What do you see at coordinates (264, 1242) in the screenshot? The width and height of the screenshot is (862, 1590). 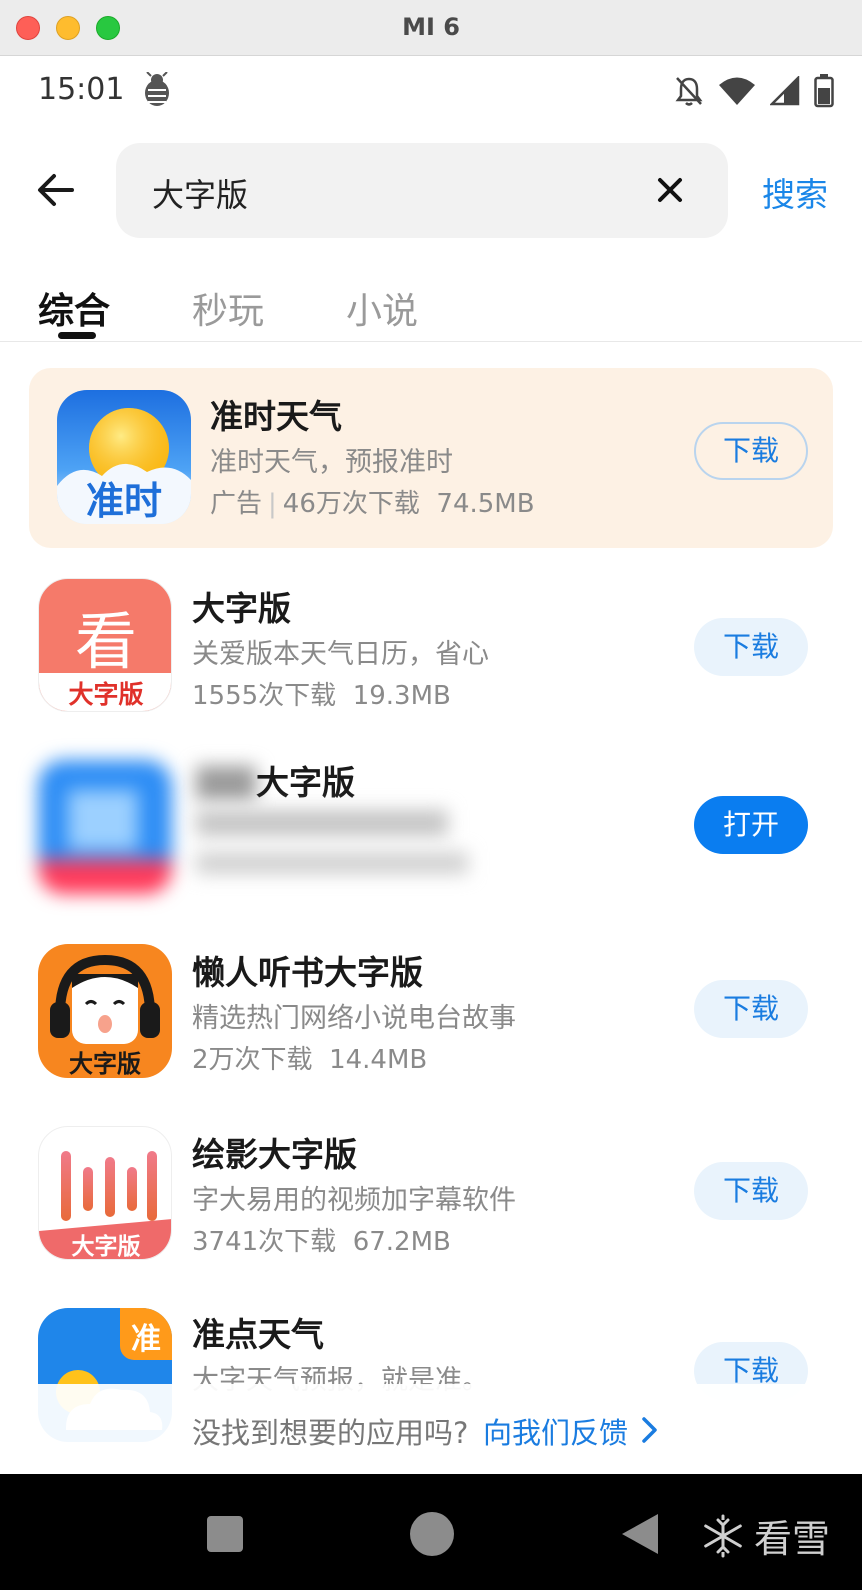 I see `download-count: 3741次下载` at bounding box center [264, 1242].